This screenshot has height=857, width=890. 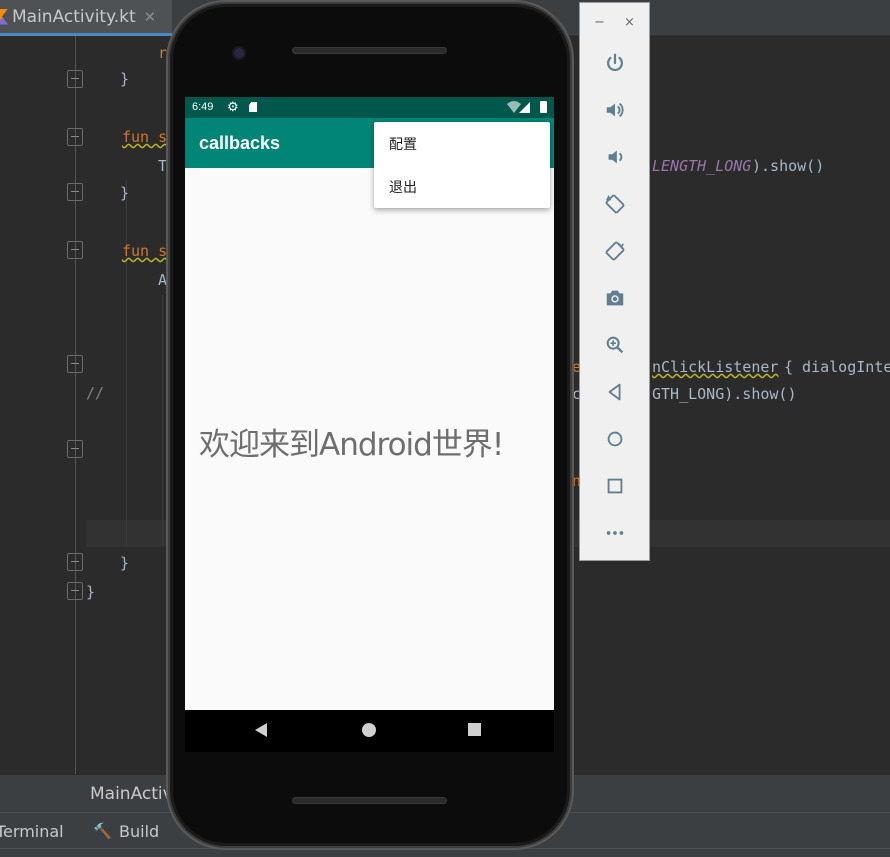 I want to click on code-fragment: GTH_LONG).show(), so click(x=724, y=394).